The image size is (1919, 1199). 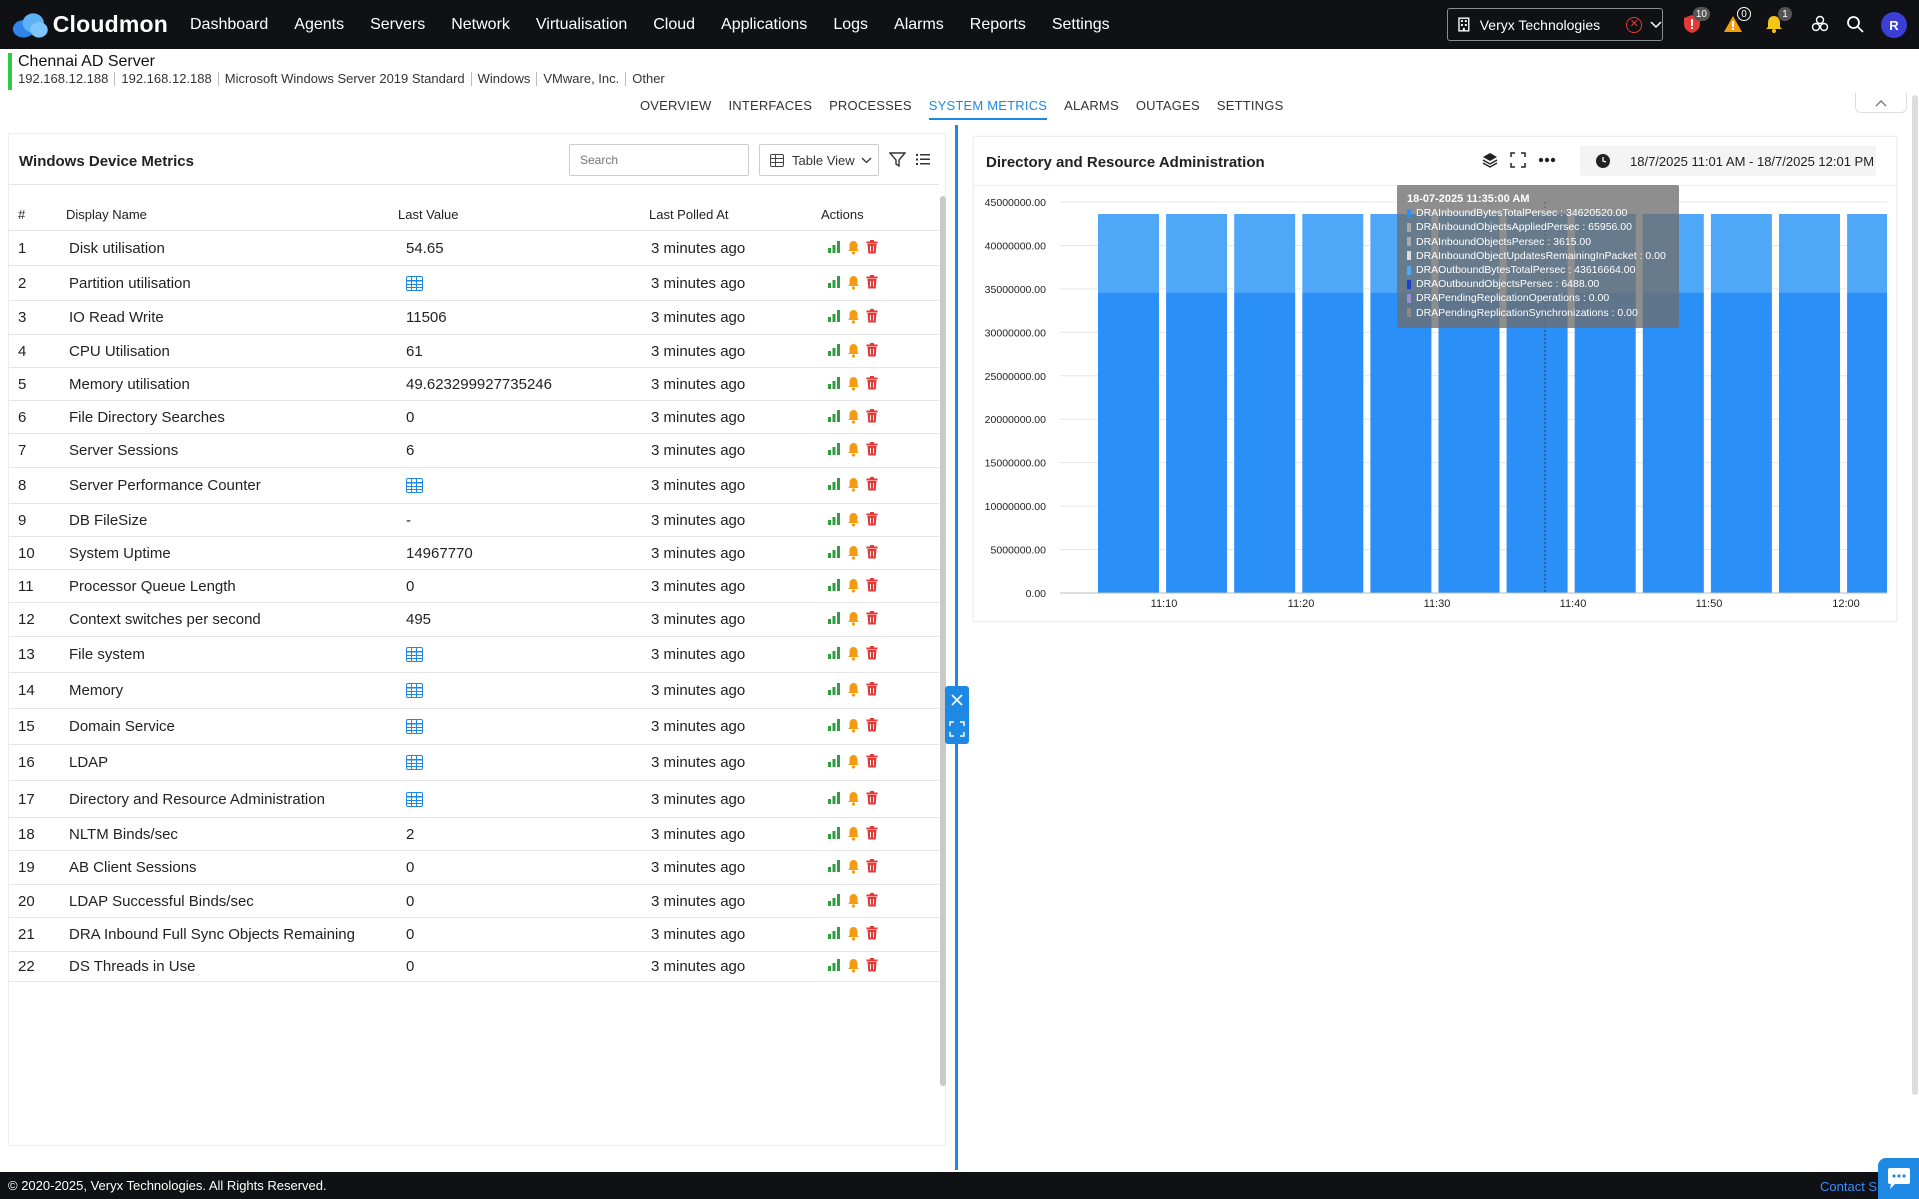 What do you see at coordinates (1091, 109) in the screenshot?
I see `tab-alarms: ALARMS` at bounding box center [1091, 109].